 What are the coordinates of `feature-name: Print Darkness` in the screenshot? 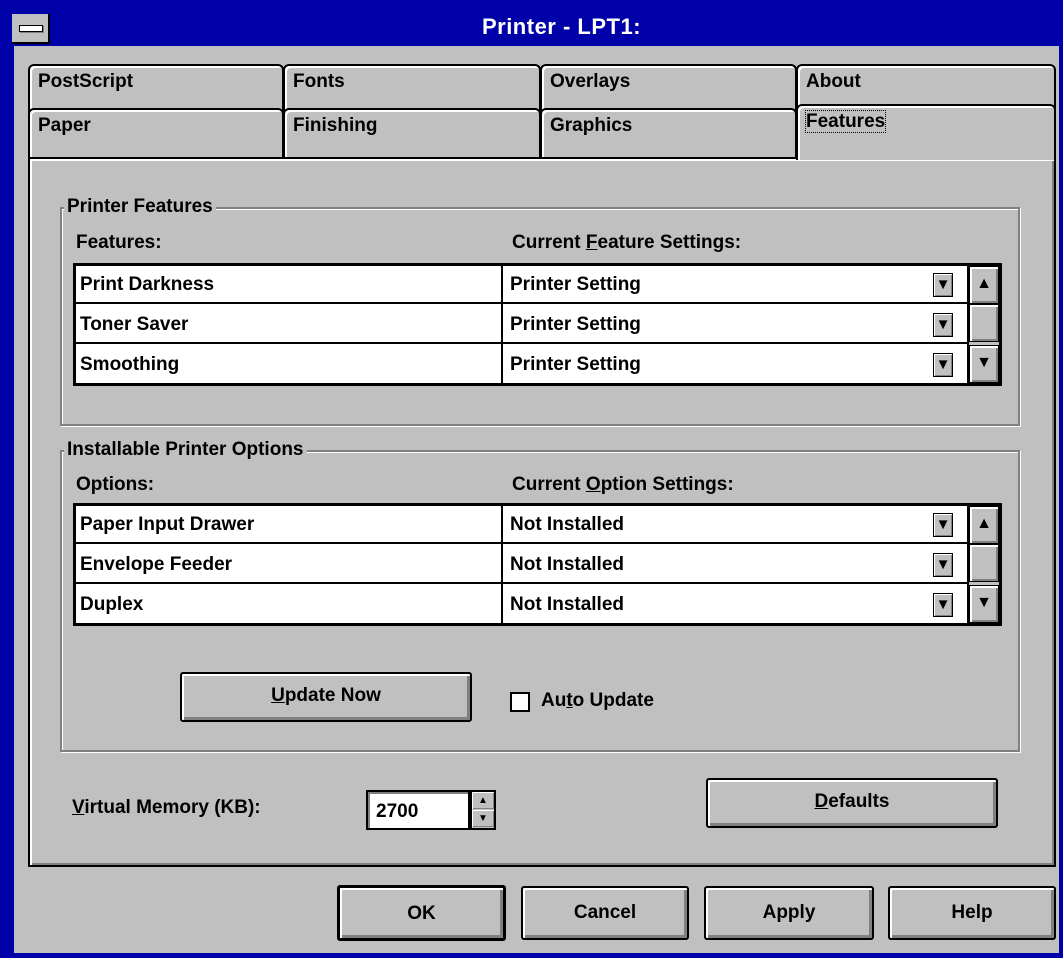 It's located at (147, 284).